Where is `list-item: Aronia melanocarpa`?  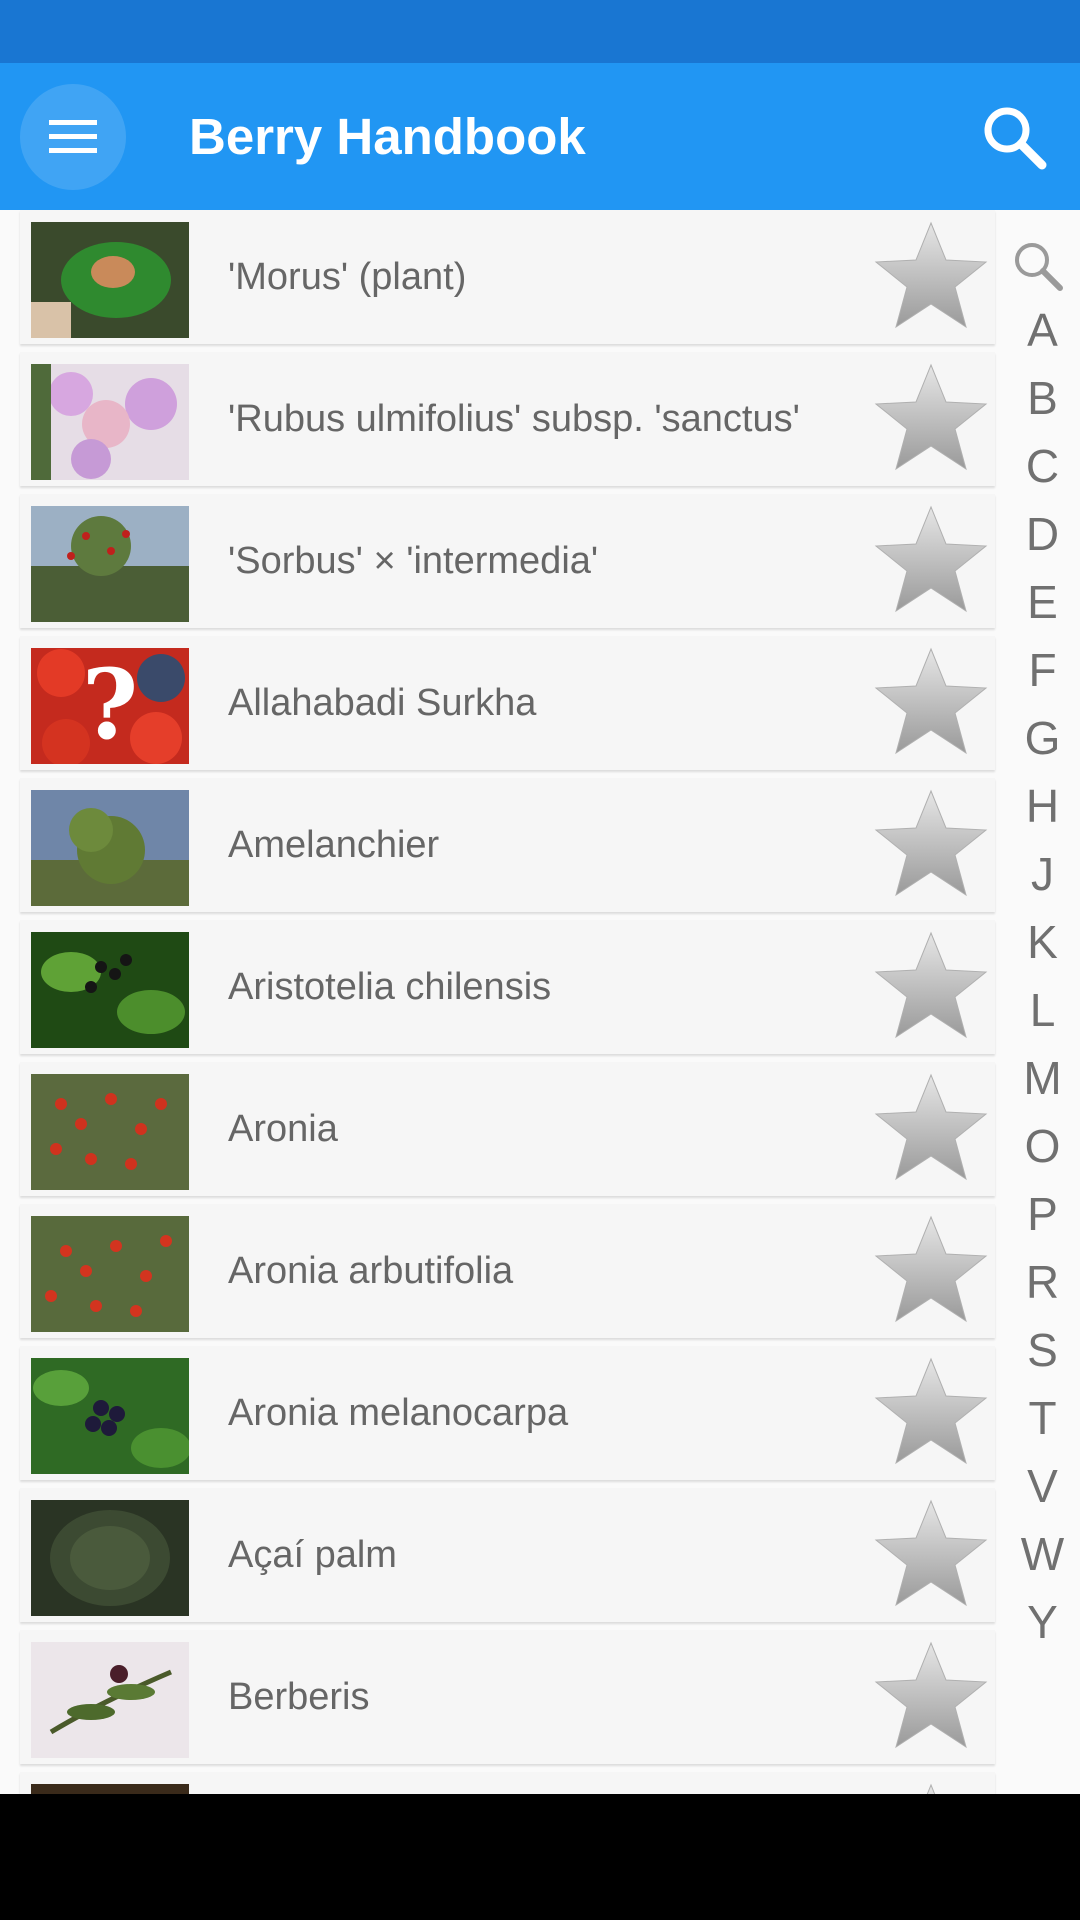
list-item: Aronia melanocarpa is located at coordinates (507, 1413).